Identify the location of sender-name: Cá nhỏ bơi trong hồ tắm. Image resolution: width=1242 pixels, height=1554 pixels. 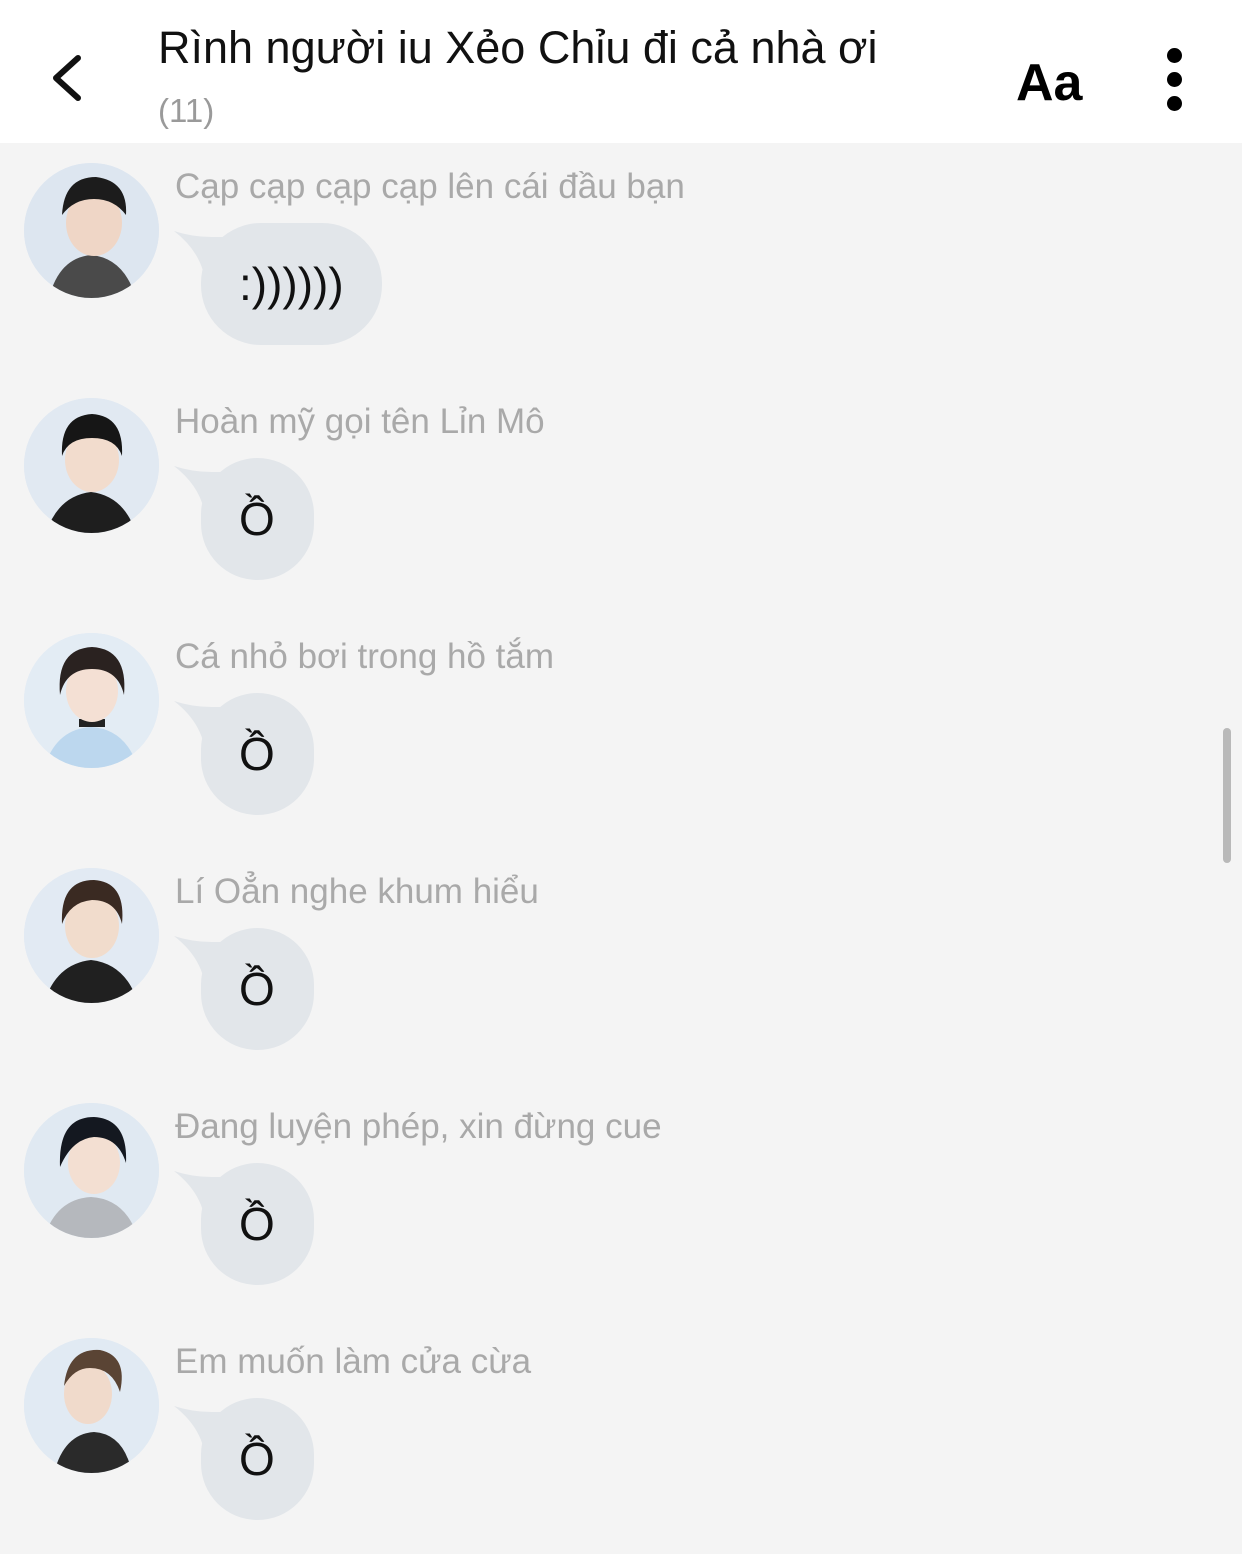
(365, 656).